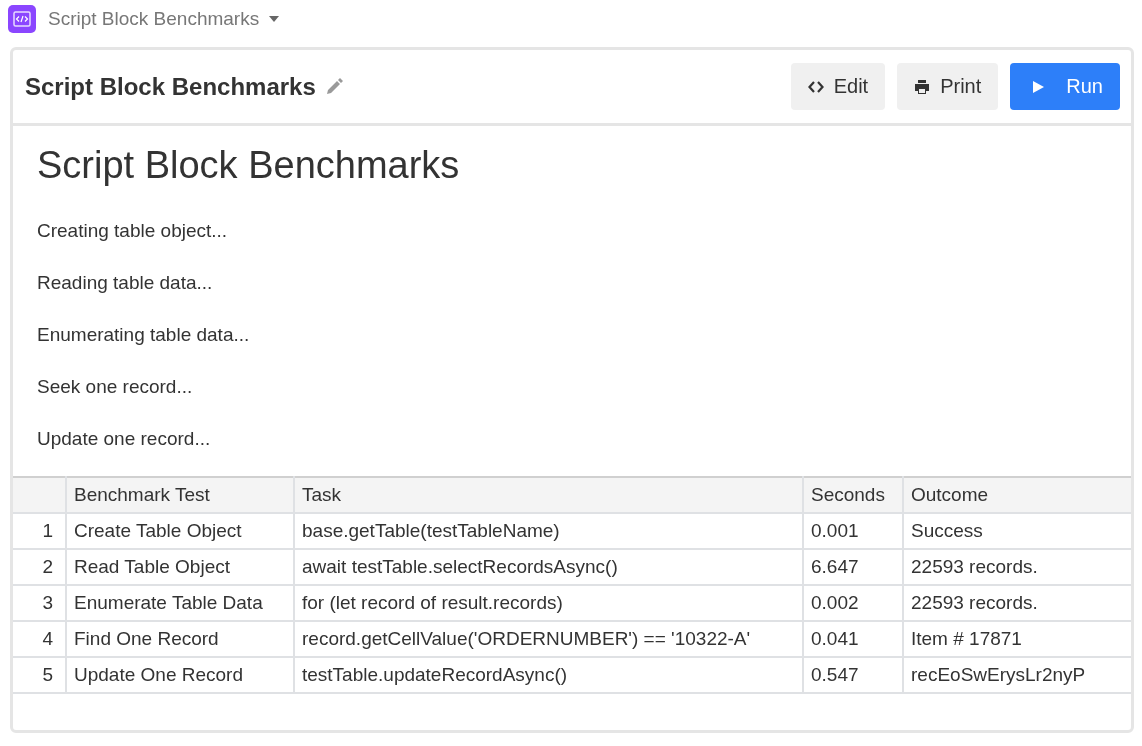 This screenshot has height=746, width=1142. Describe the element at coordinates (39, 495) in the screenshot. I see `header-cell` at that location.